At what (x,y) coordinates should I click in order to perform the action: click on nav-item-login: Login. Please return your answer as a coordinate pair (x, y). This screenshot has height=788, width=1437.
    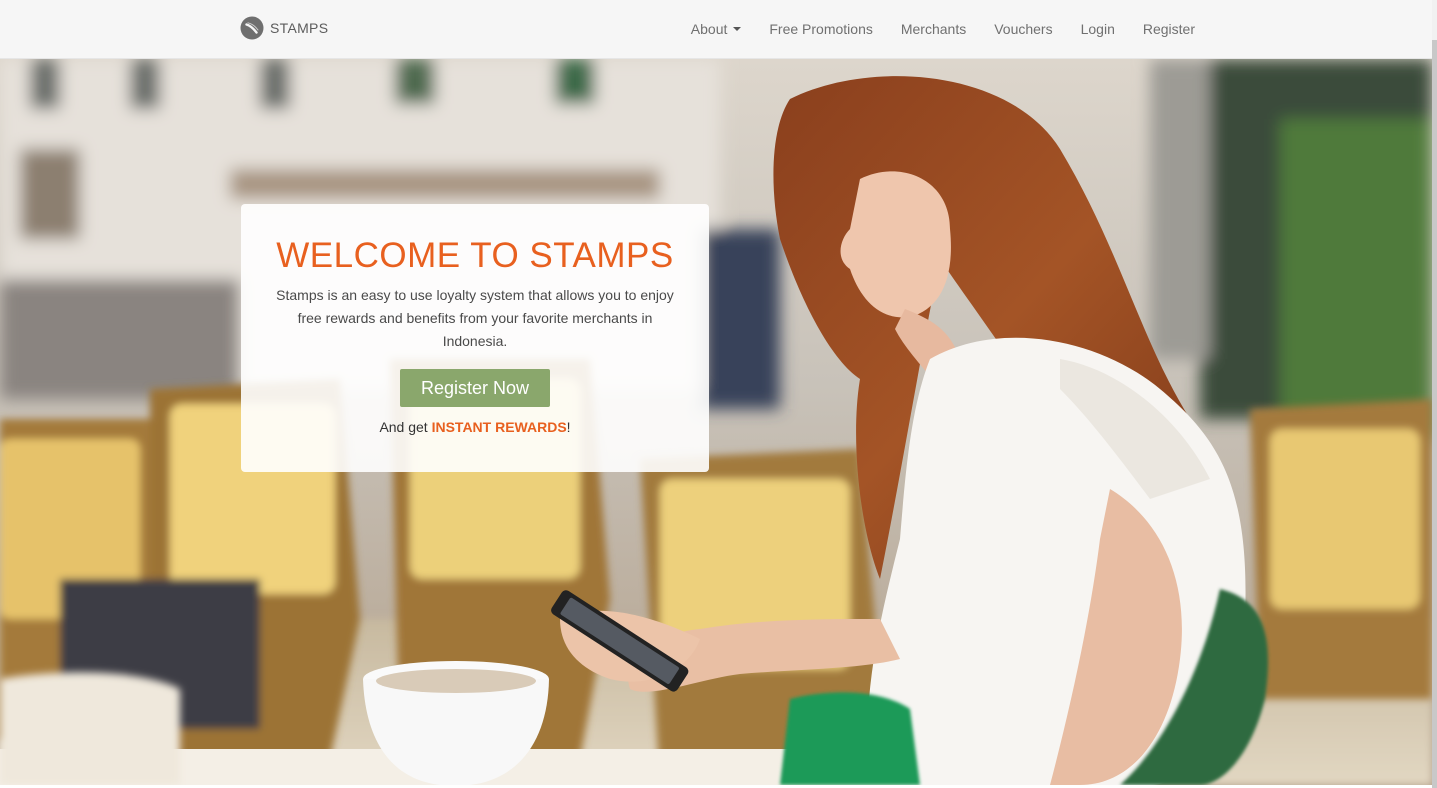
    Looking at the image, I should click on (1098, 29).